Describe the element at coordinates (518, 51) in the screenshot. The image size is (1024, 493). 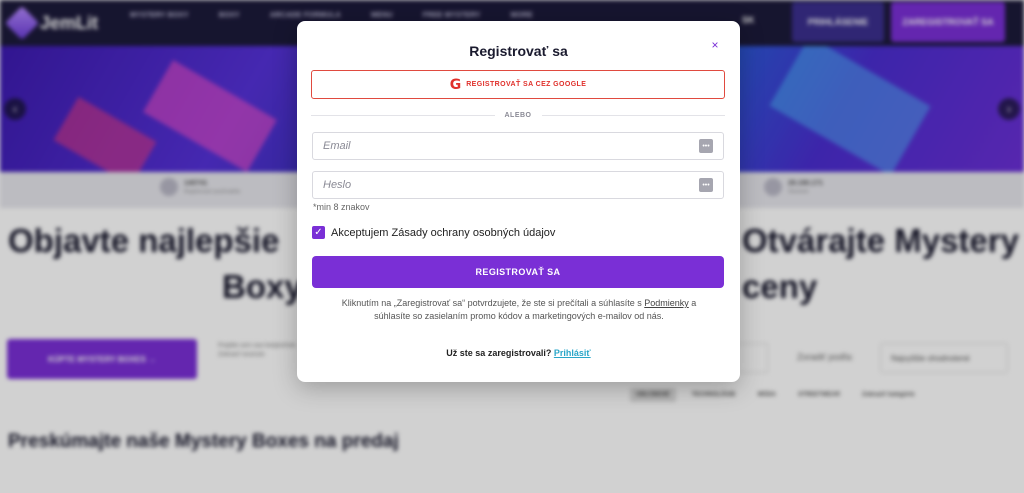
I see `modal-title: Registrovať sa` at that location.